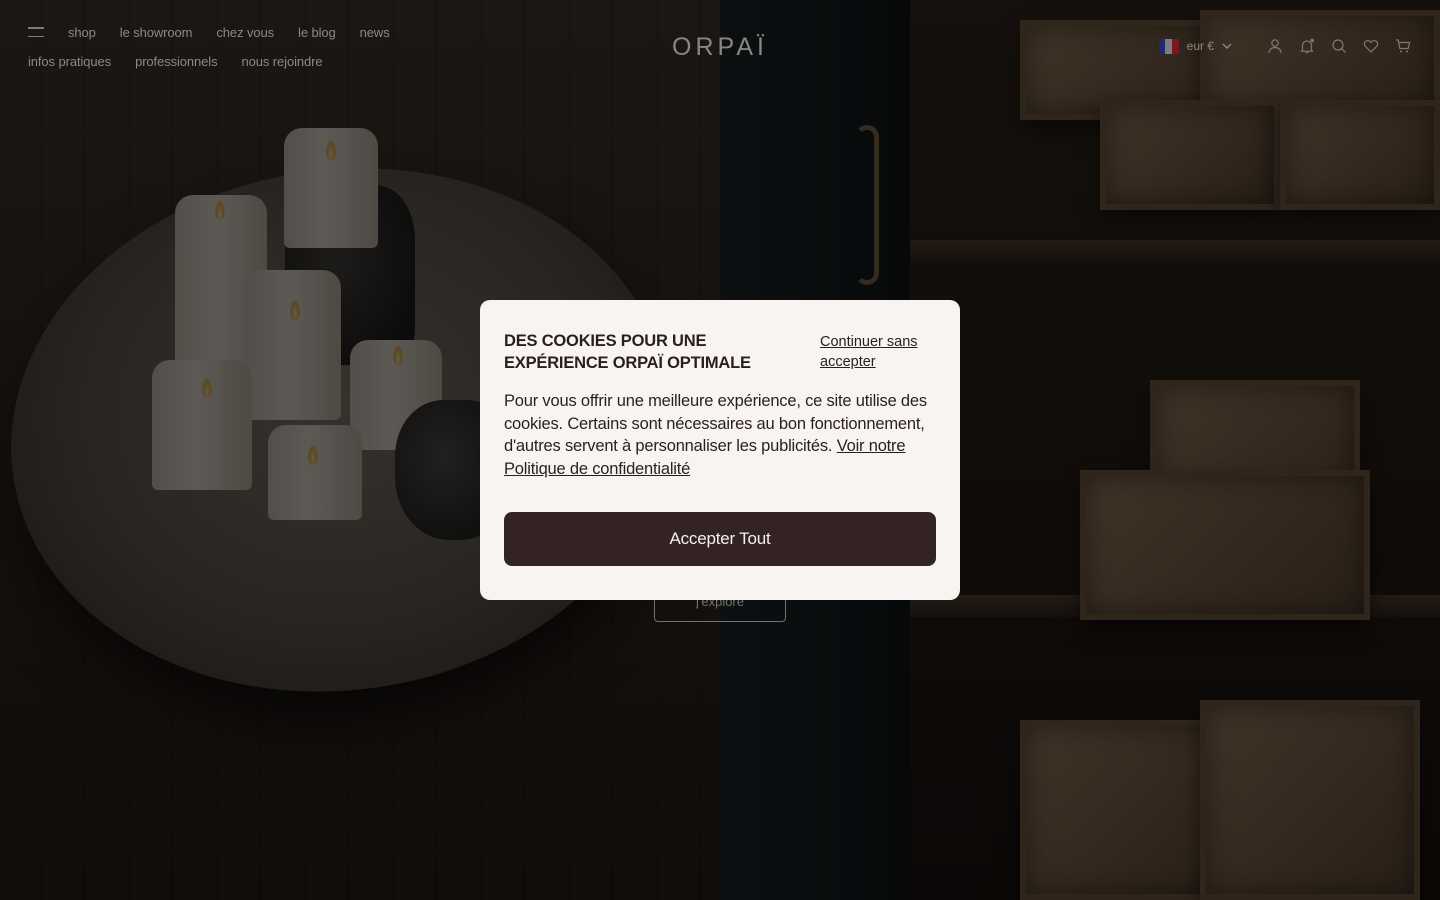 This screenshot has height=900, width=1440. What do you see at coordinates (1168, 46) in the screenshot?
I see `france-flag-icon` at bounding box center [1168, 46].